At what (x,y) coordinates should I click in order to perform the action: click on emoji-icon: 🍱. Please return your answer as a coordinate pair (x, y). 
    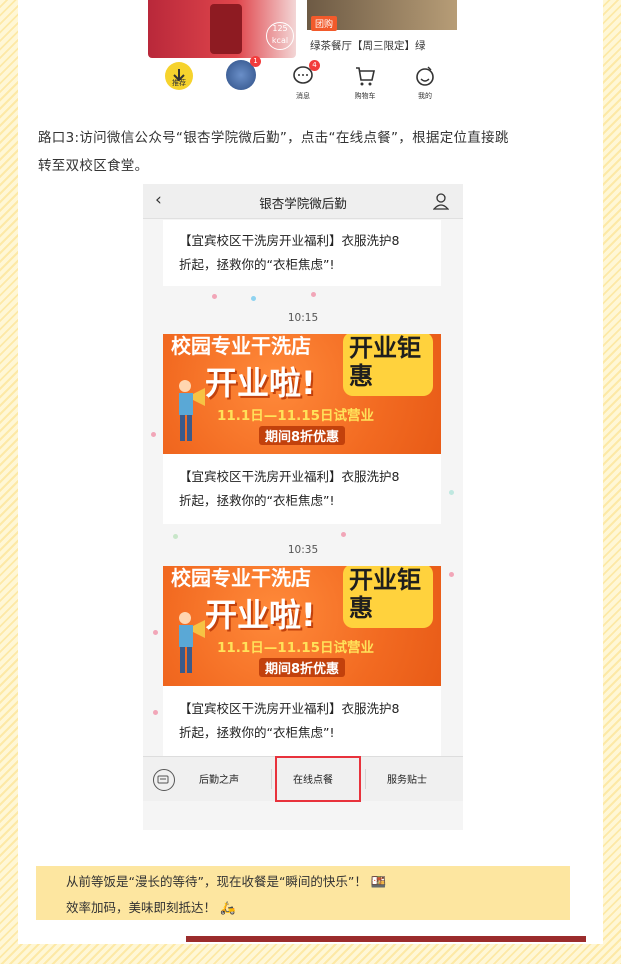
    Looking at the image, I should click on (378, 881).